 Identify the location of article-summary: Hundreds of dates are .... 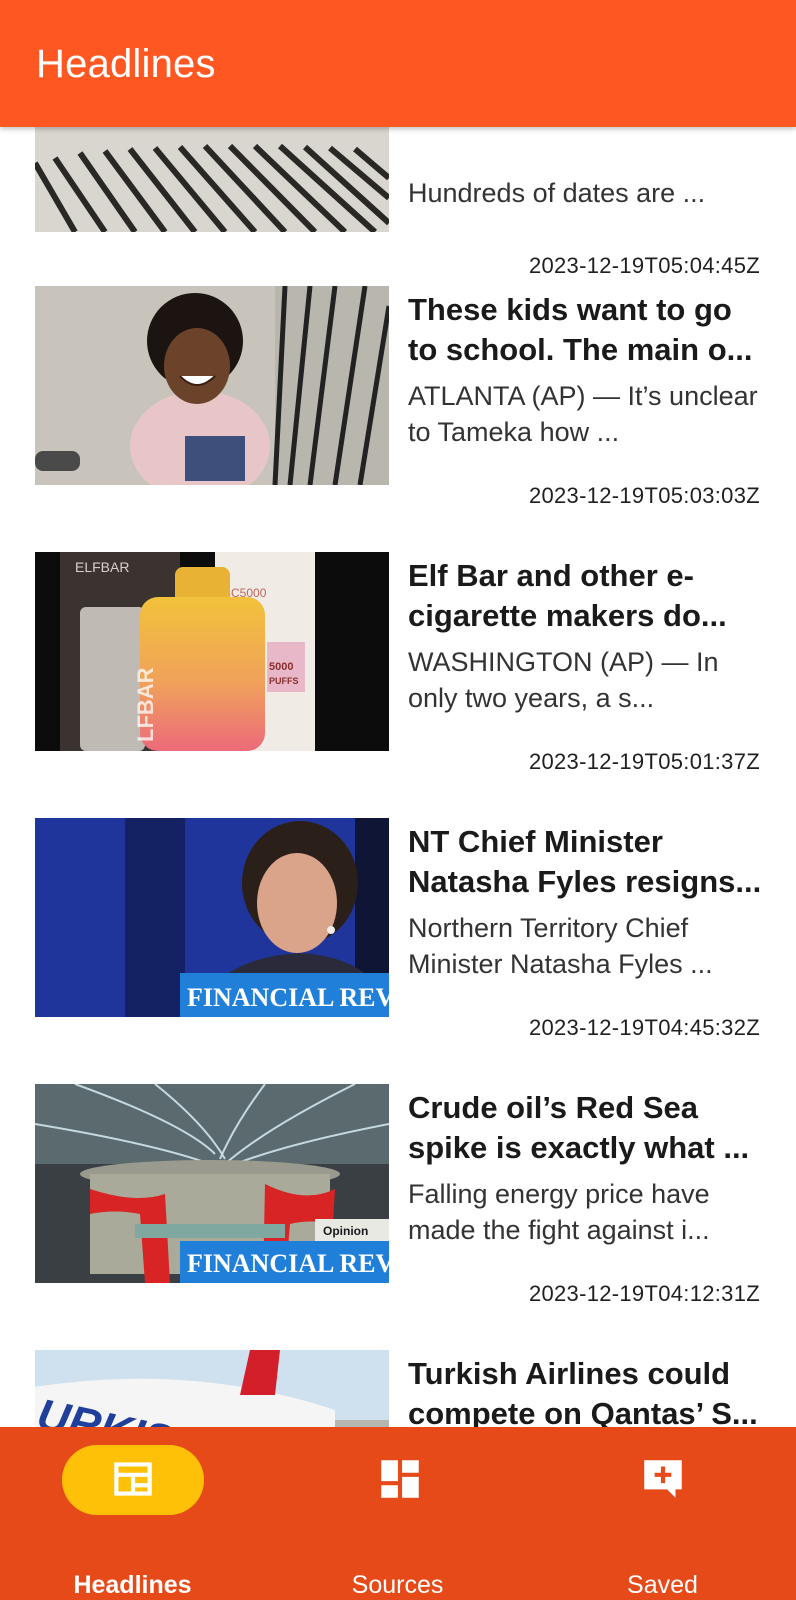
(557, 193).